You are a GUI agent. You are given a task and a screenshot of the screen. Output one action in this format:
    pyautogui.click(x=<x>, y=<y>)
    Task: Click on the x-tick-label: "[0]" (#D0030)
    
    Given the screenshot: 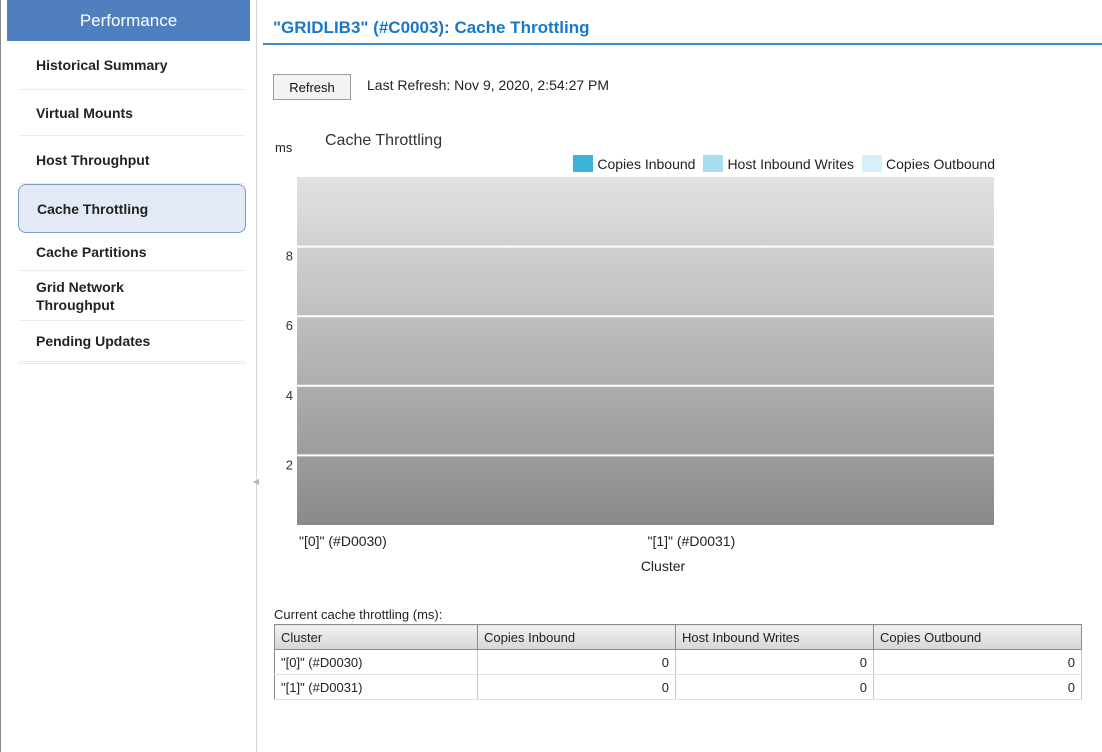 What is the action you would take?
    pyautogui.click(x=343, y=541)
    